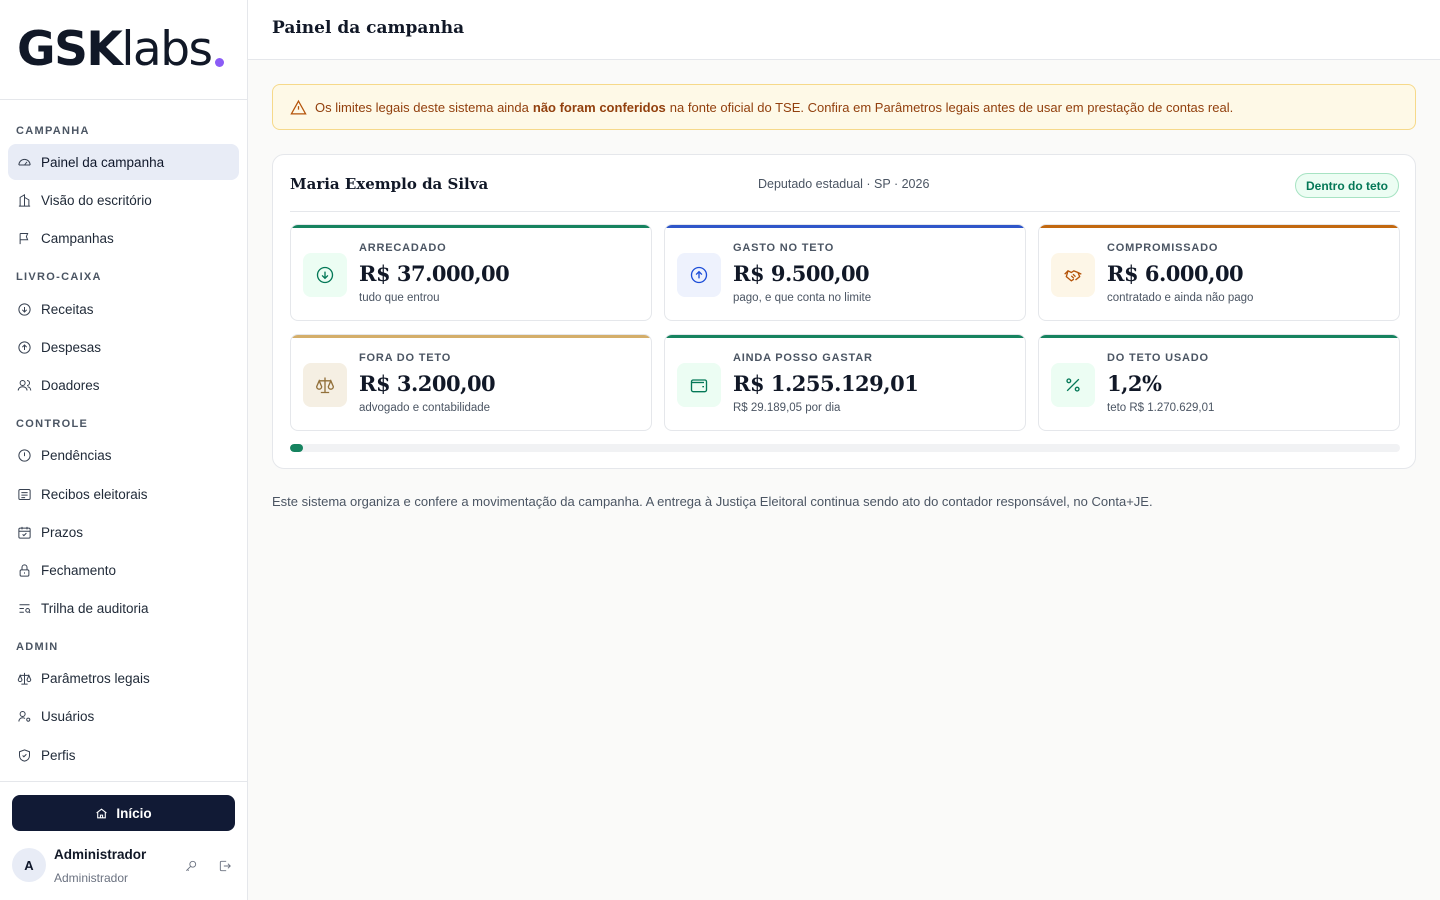 The image size is (1440, 900). What do you see at coordinates (59, 277) in the screenshot?
I see `section-title-livro-caixa: LIVRO-CAIXA` at bounding box center [59, 277].